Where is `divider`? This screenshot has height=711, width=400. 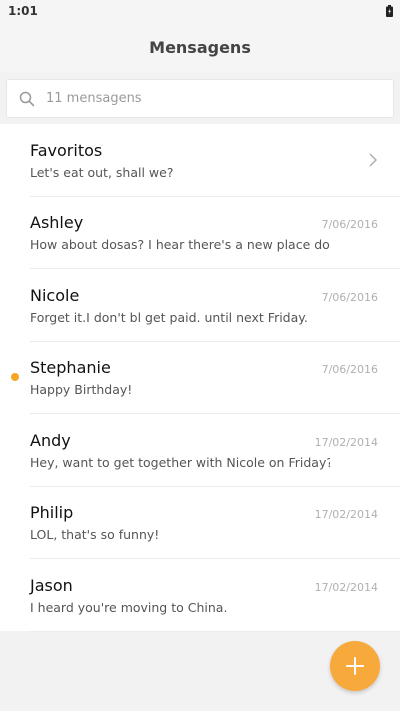
divider is located at coordinates (215, 631).